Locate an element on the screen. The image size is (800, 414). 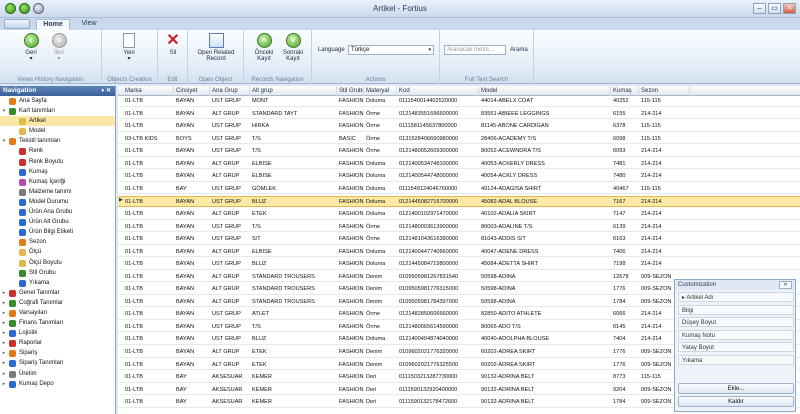
previous-record-button: ˄ Önceki Kayıt is located at coordinates (264, 47).